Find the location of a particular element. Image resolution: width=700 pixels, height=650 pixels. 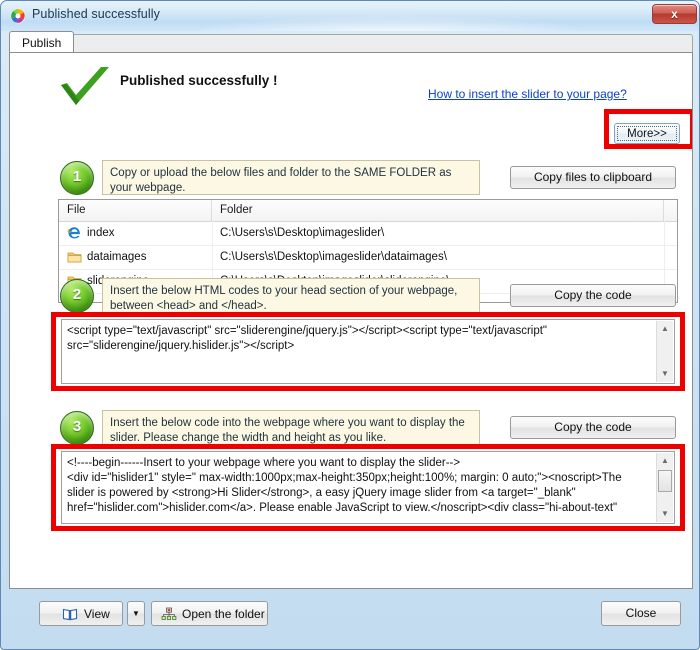

step-3-scrollbar: ▲ ▼ is located at coordinates (664, 487).